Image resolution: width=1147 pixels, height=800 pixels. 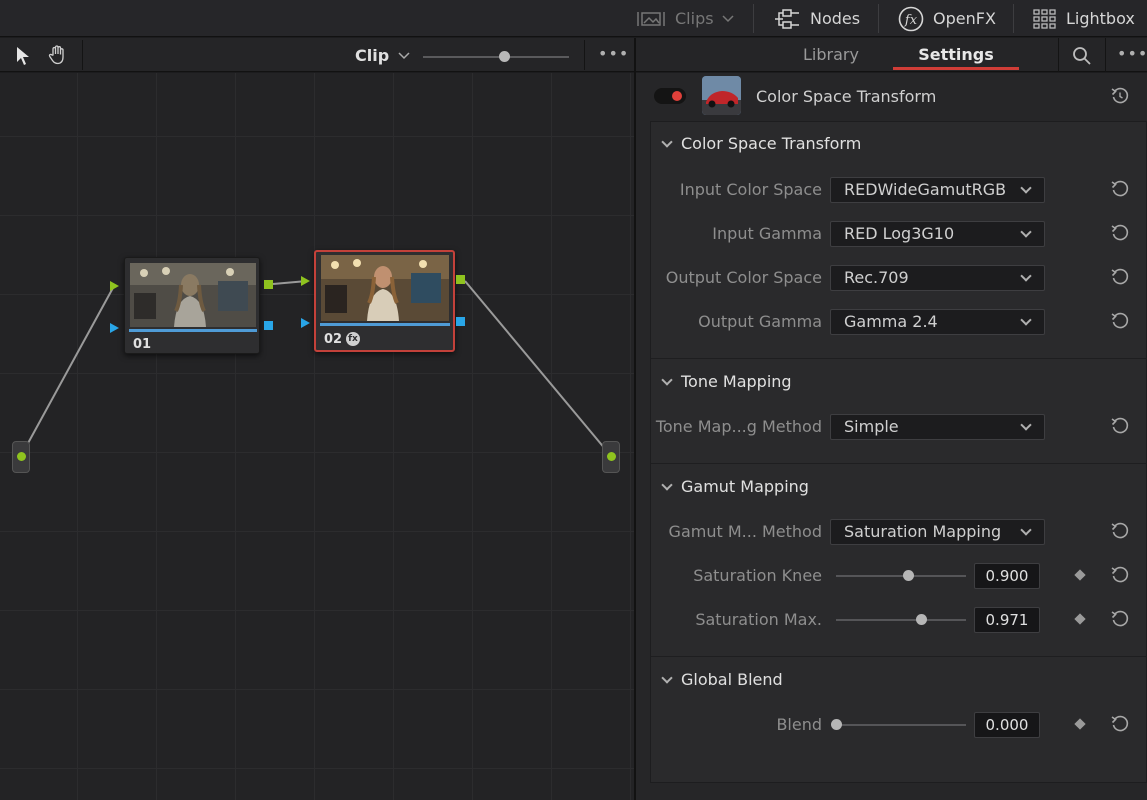 I want to click on nodes-button: Nodes, so click(x=816, y=18).